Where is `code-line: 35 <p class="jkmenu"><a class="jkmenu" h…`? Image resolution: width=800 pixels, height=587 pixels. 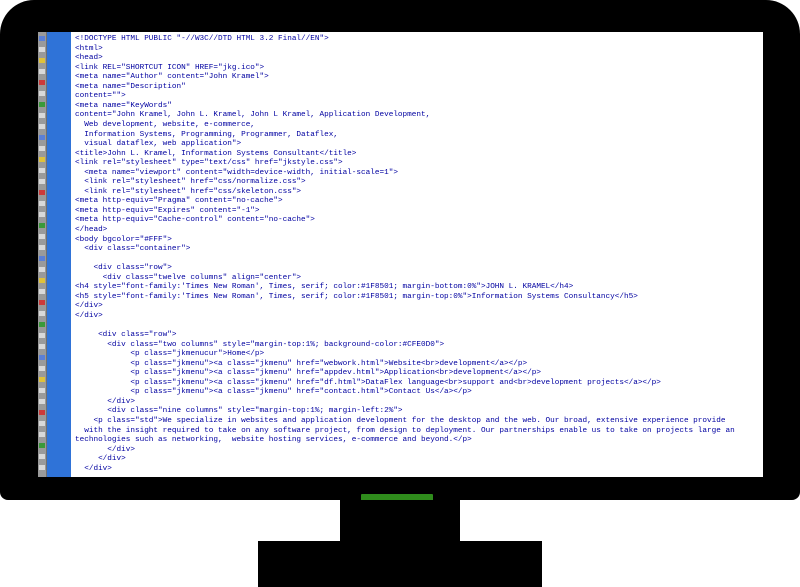
code-line: 35 <p class="jkmenu"><a class="jkmenu" h… is located at coordinates (417, 364).